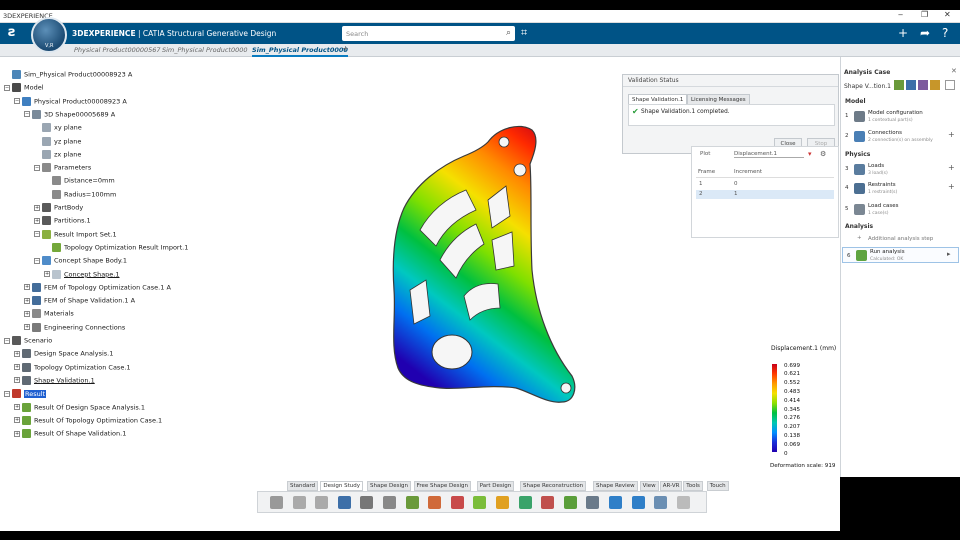  Describe the element at coordinates (63, 354) in the screenshot. I see `tree-node: + Design Space Analysis.1` at that location.